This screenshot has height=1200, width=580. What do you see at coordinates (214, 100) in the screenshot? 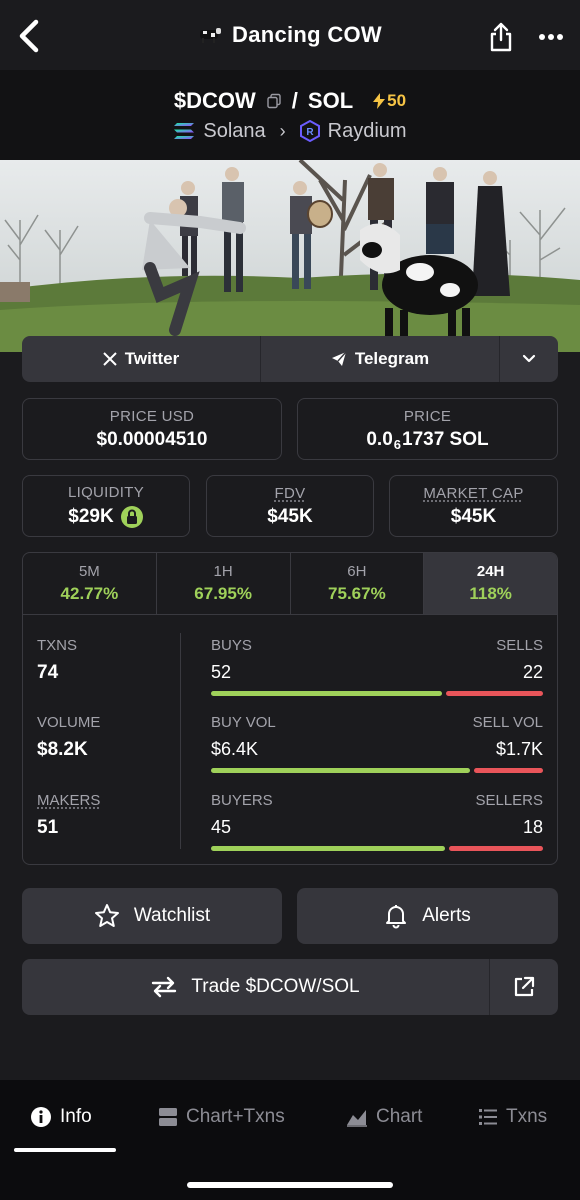
I see `base-symbol: $DCOW` at bounding box center [214, 100].